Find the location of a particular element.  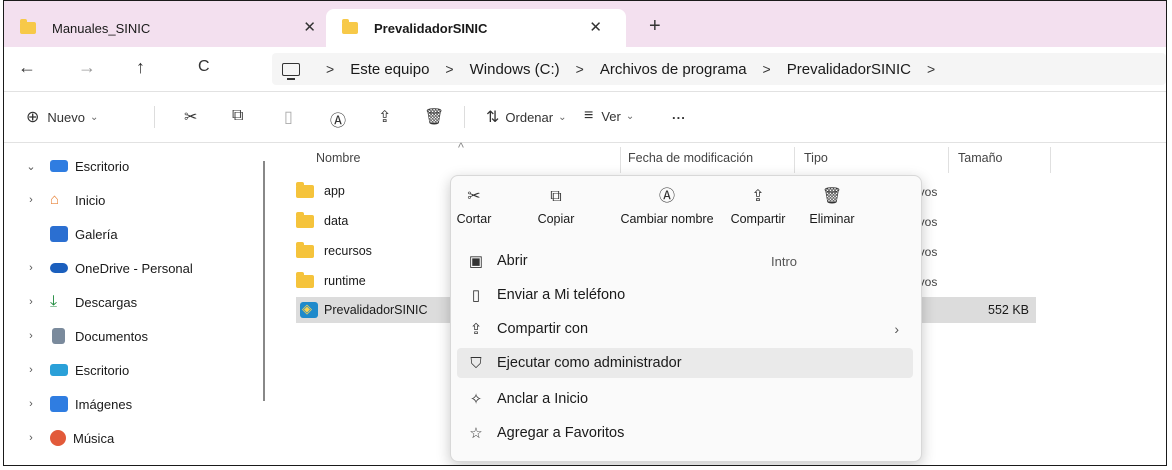

new-tab-button: + is located at coordinates (655, 26).